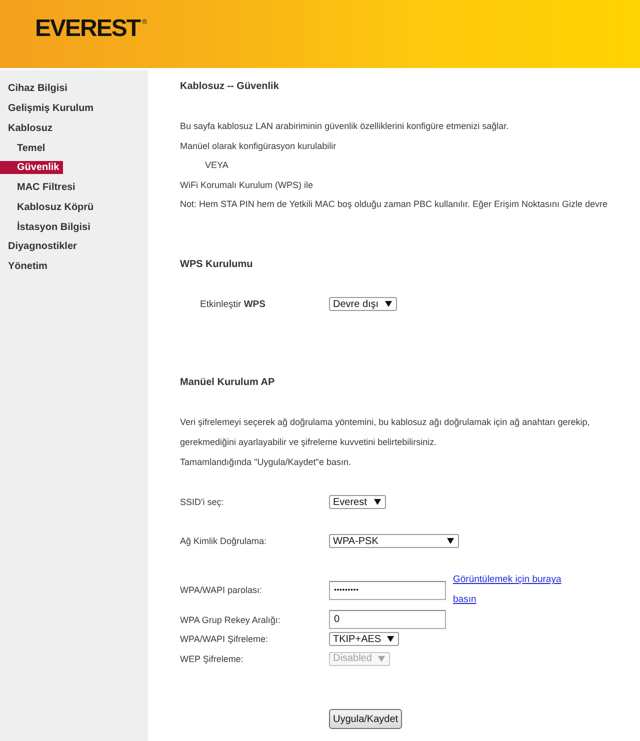 Image resolution: width=640 pixels, height=741 pixels. Describe the element at coordinates (87, 29) in the screenshot. I see `brand-logo: EVEREST` at that location.